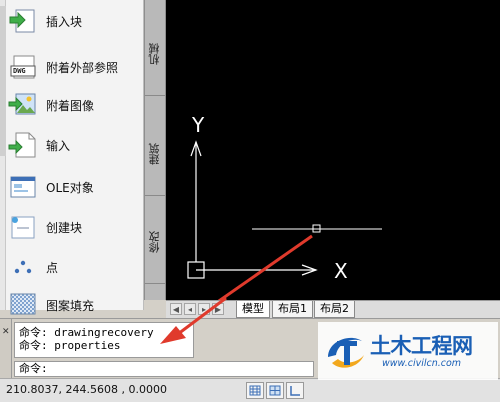  Describe the element at coordinates (422, 363) in the screenshot. I see `watermark-url: www.civilcn.com` at that location.